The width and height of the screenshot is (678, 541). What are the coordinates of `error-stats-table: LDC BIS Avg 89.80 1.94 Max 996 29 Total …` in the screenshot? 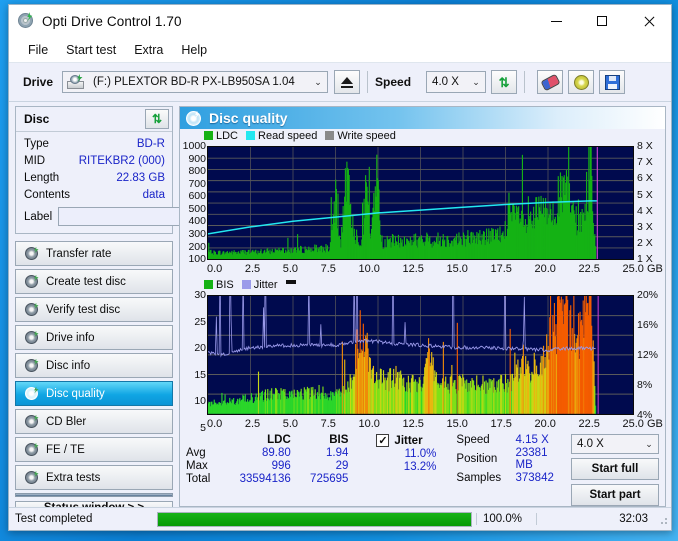 It's located at (270, 460).